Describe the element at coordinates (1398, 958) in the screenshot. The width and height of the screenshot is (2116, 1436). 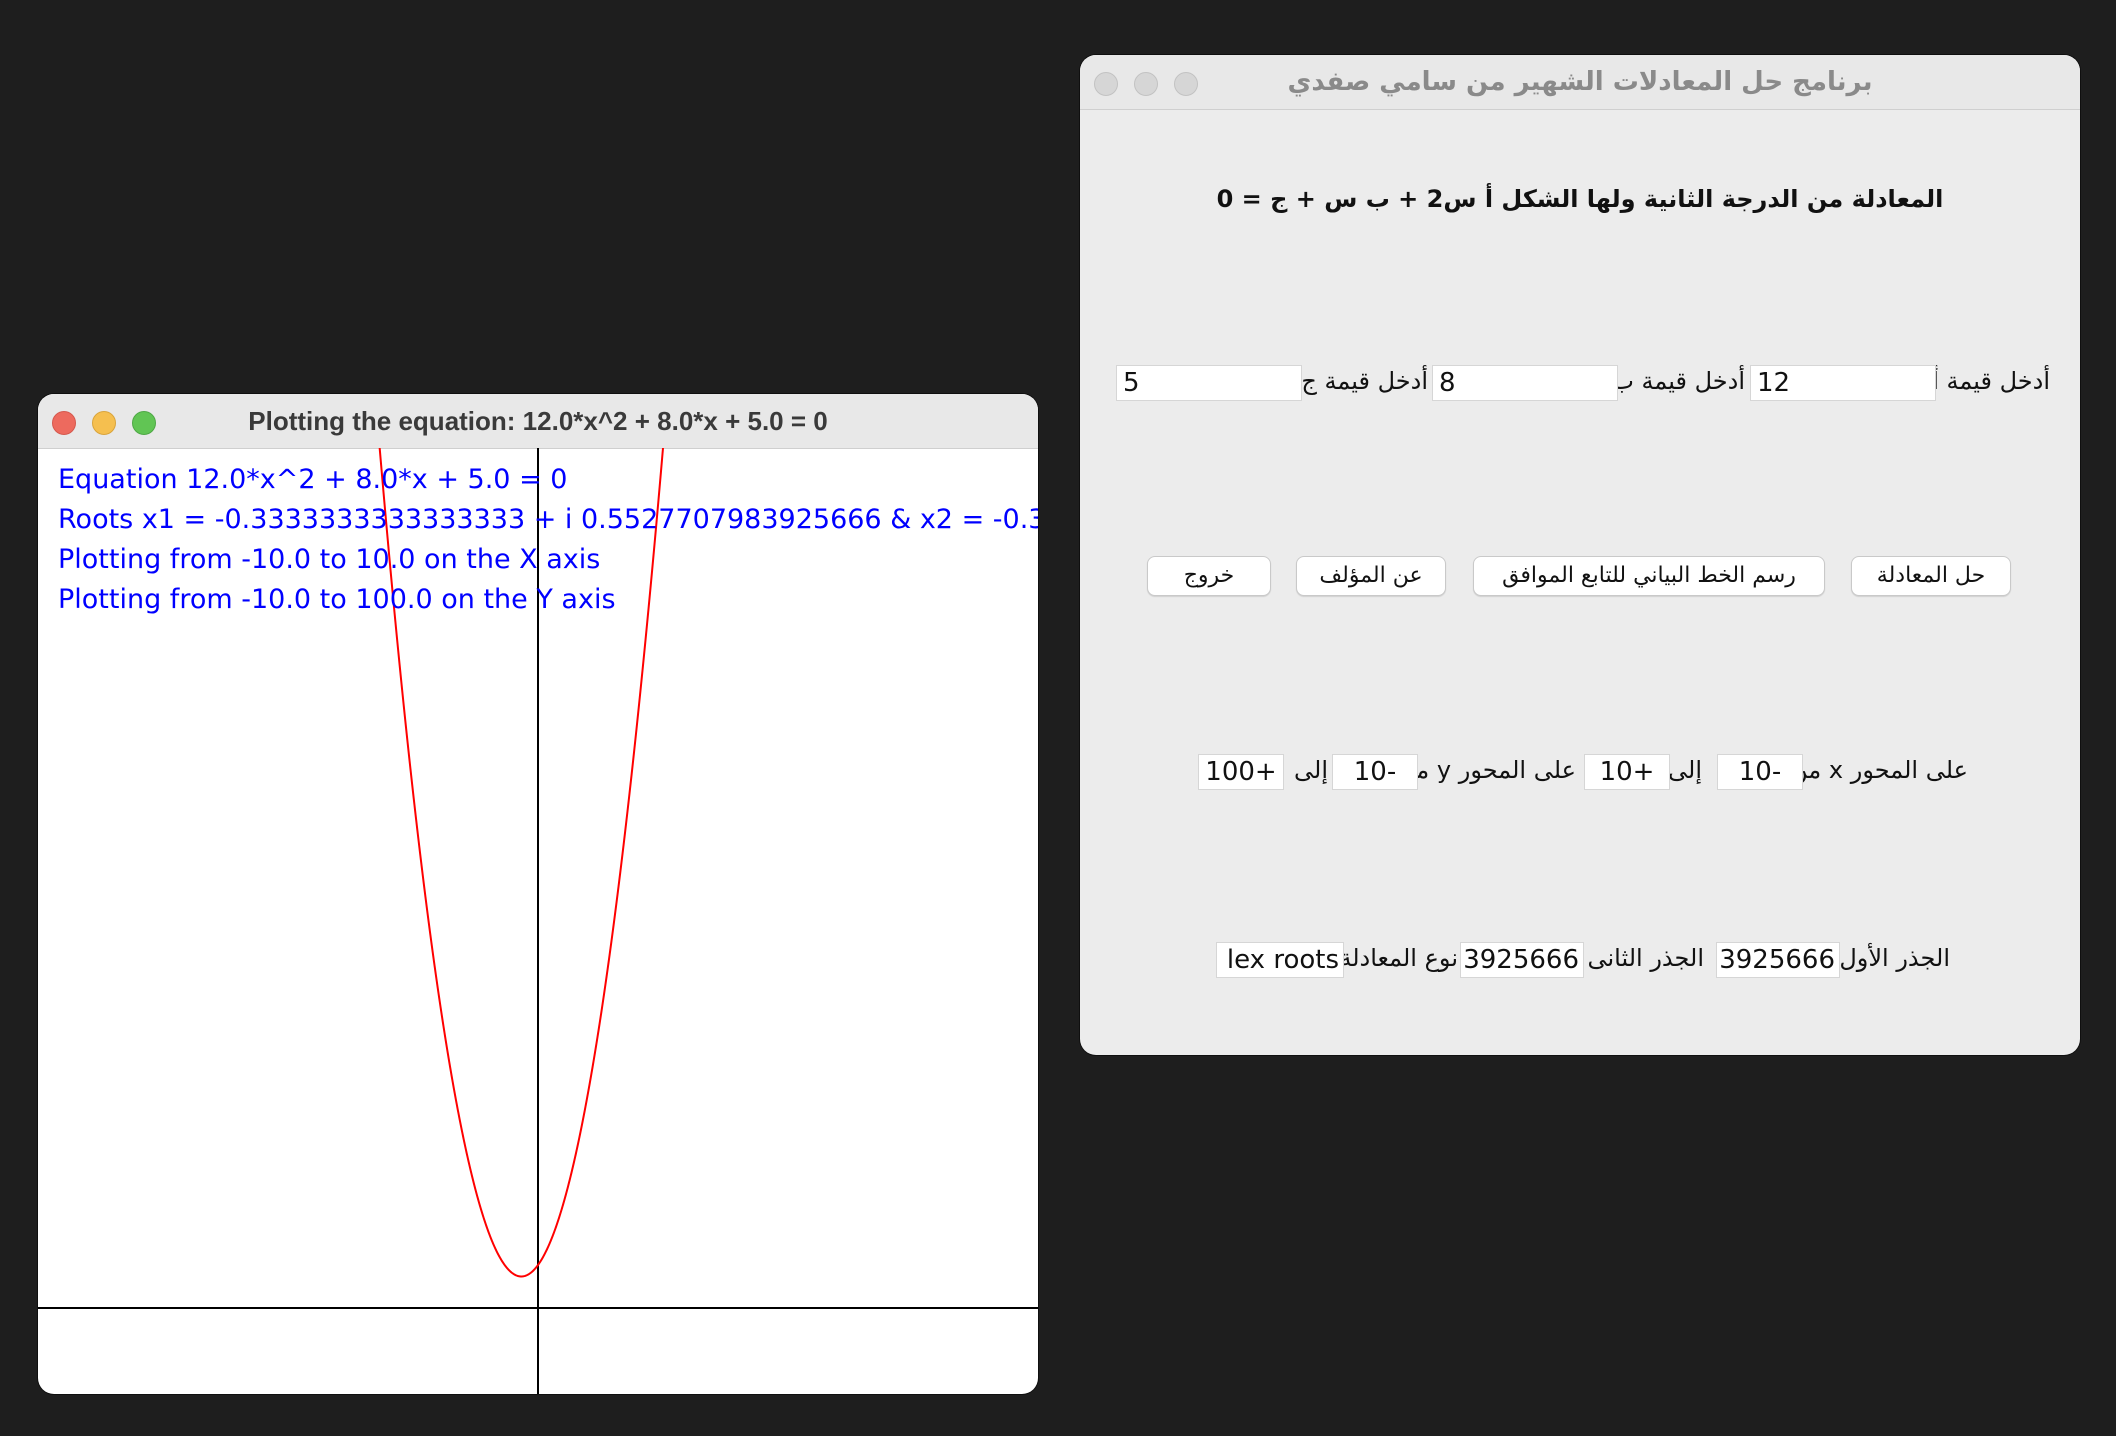
I see `type-label: نوع المعادلة` at that location.